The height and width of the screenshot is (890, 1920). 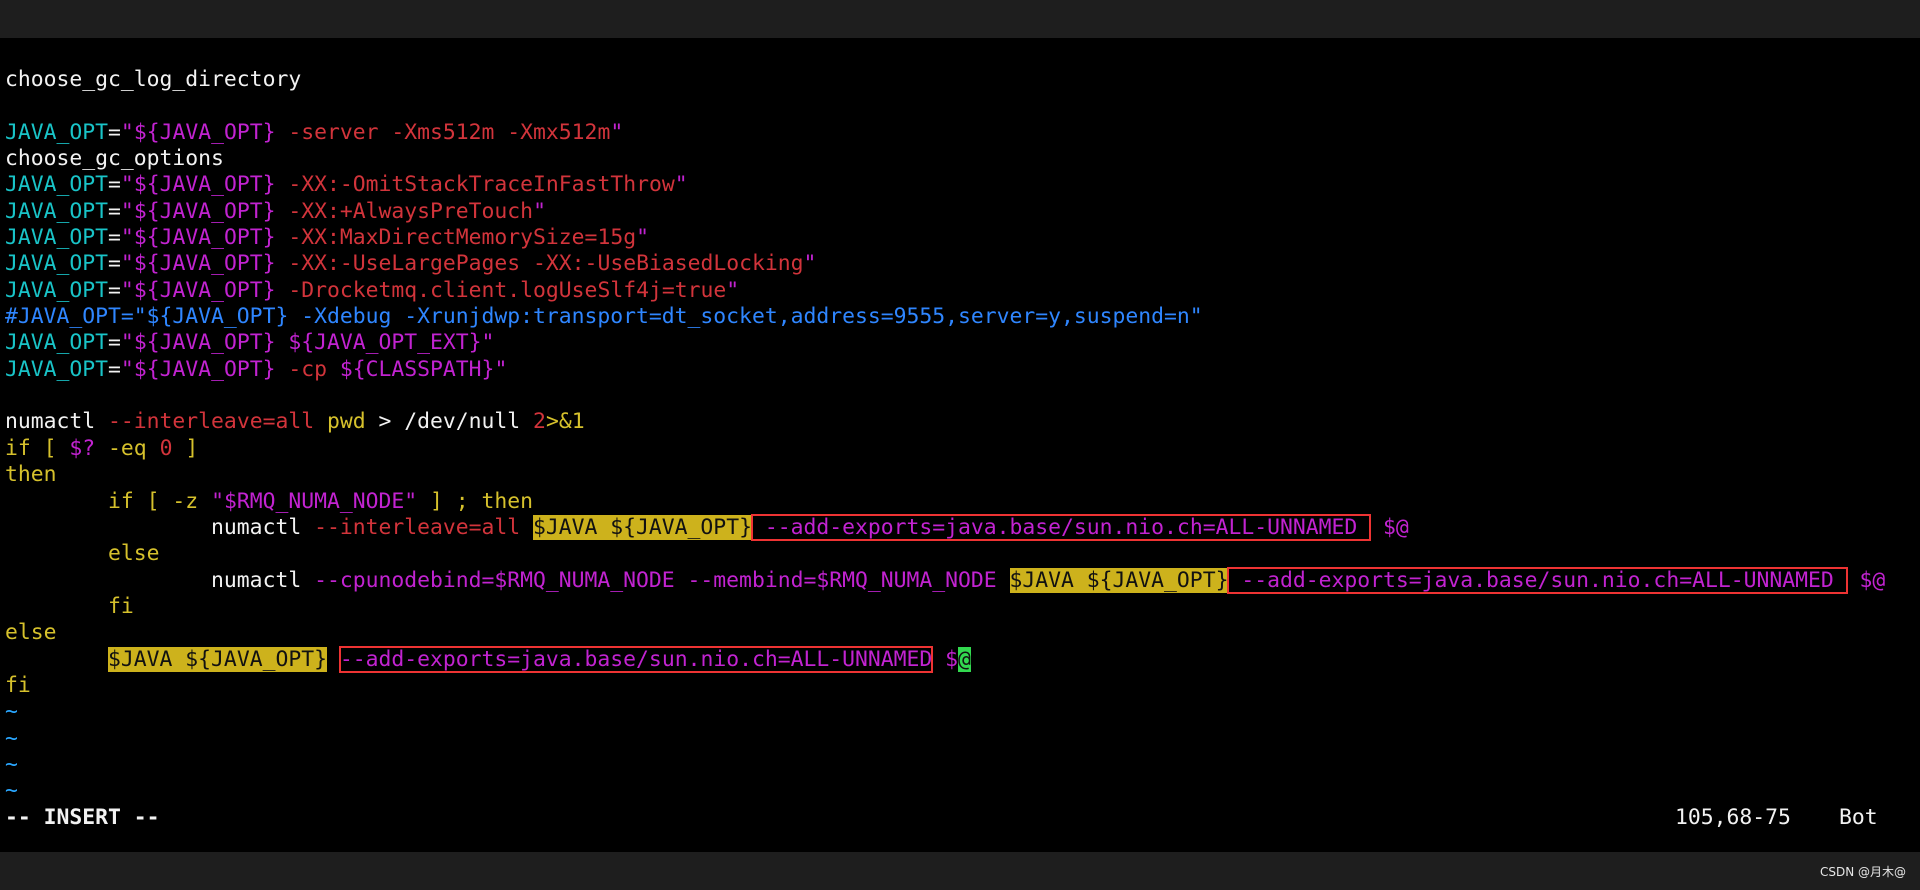 What do you see at coordinates (456, 238) in the screenshot?
I see `code-token: -XX:MaxDirectMemorySize=15g` at bounding box center [456, 238].